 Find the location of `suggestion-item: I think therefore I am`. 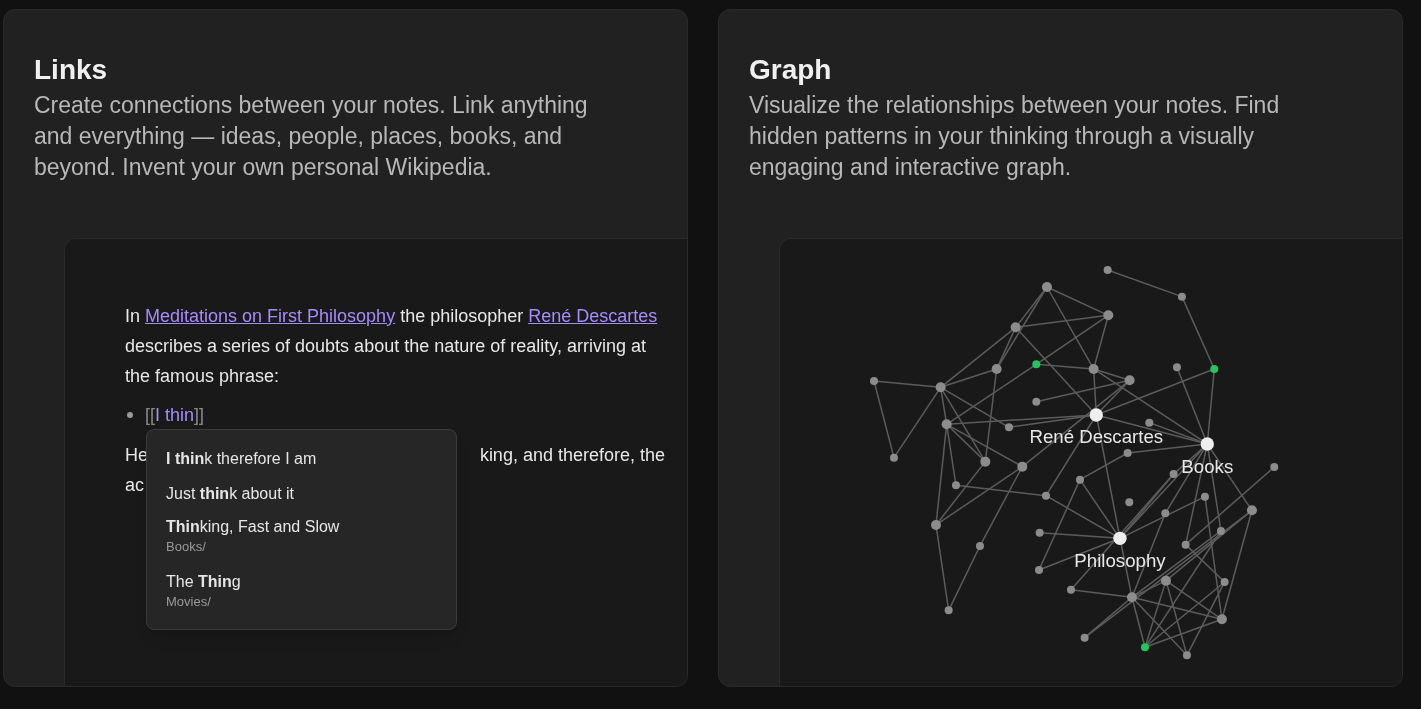

suggestion-item: I think therefore I am is located at coordinates (301, 458).